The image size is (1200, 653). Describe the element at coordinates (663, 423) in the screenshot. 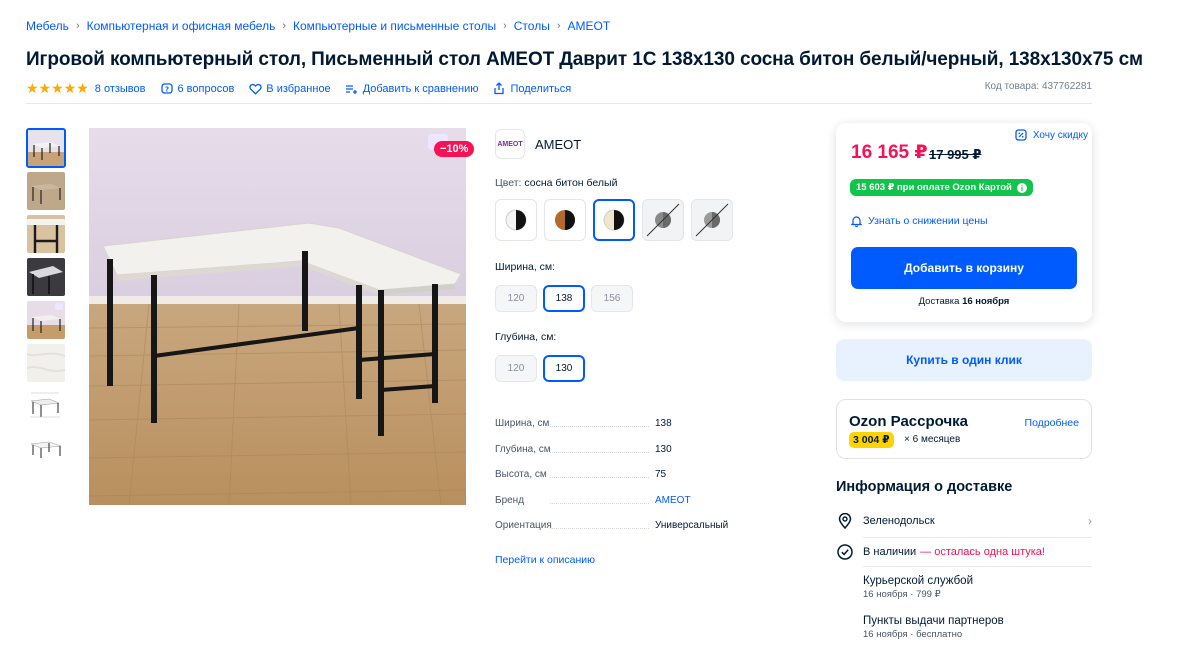

I see `spec-value: 138` at that location.